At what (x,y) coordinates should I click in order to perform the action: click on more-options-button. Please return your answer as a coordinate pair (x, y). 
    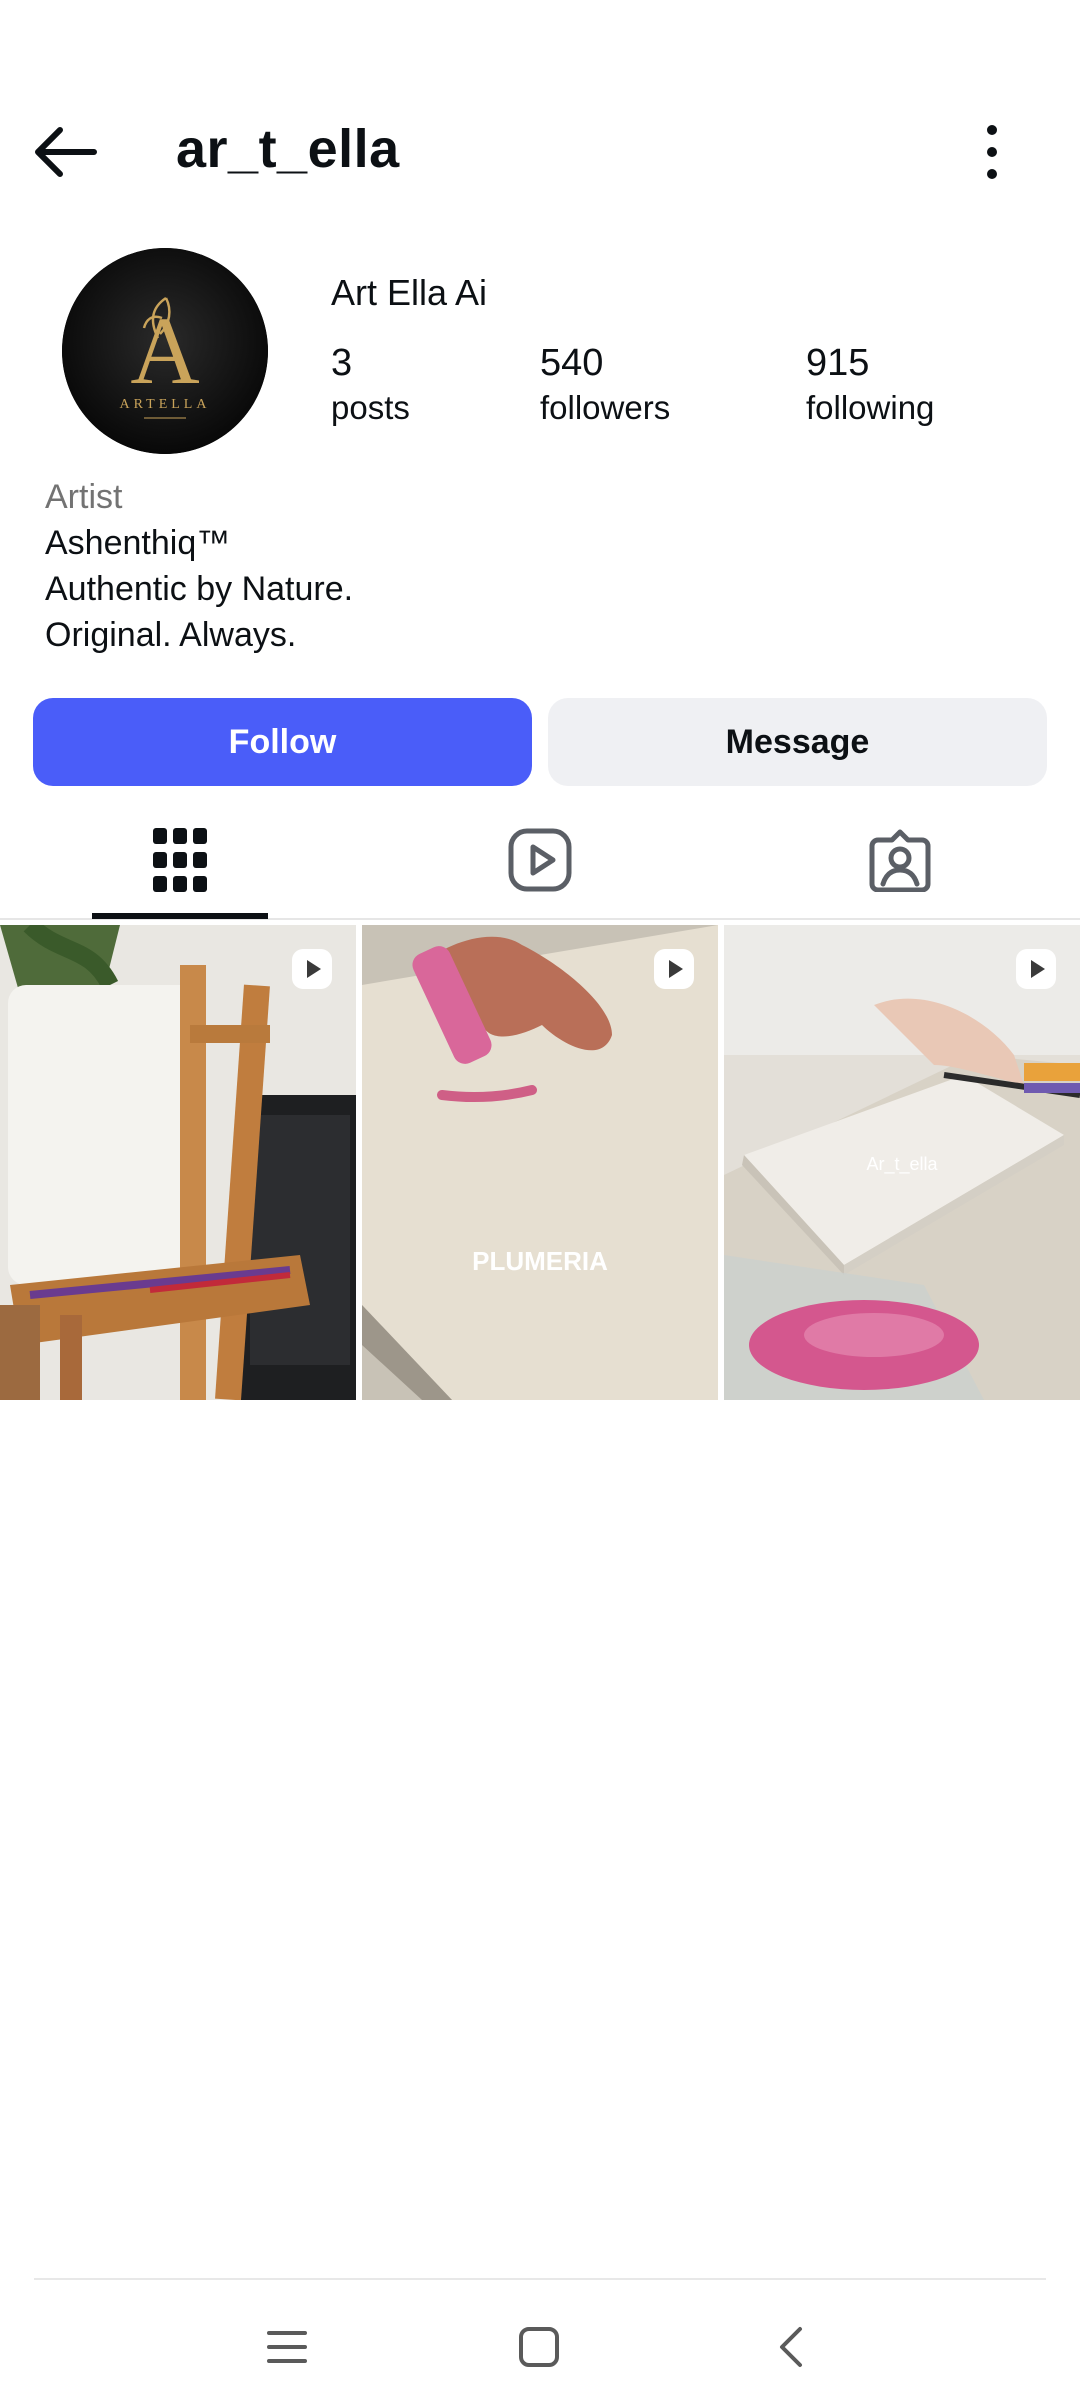
    Looking at the image, I should click on (992, 152).